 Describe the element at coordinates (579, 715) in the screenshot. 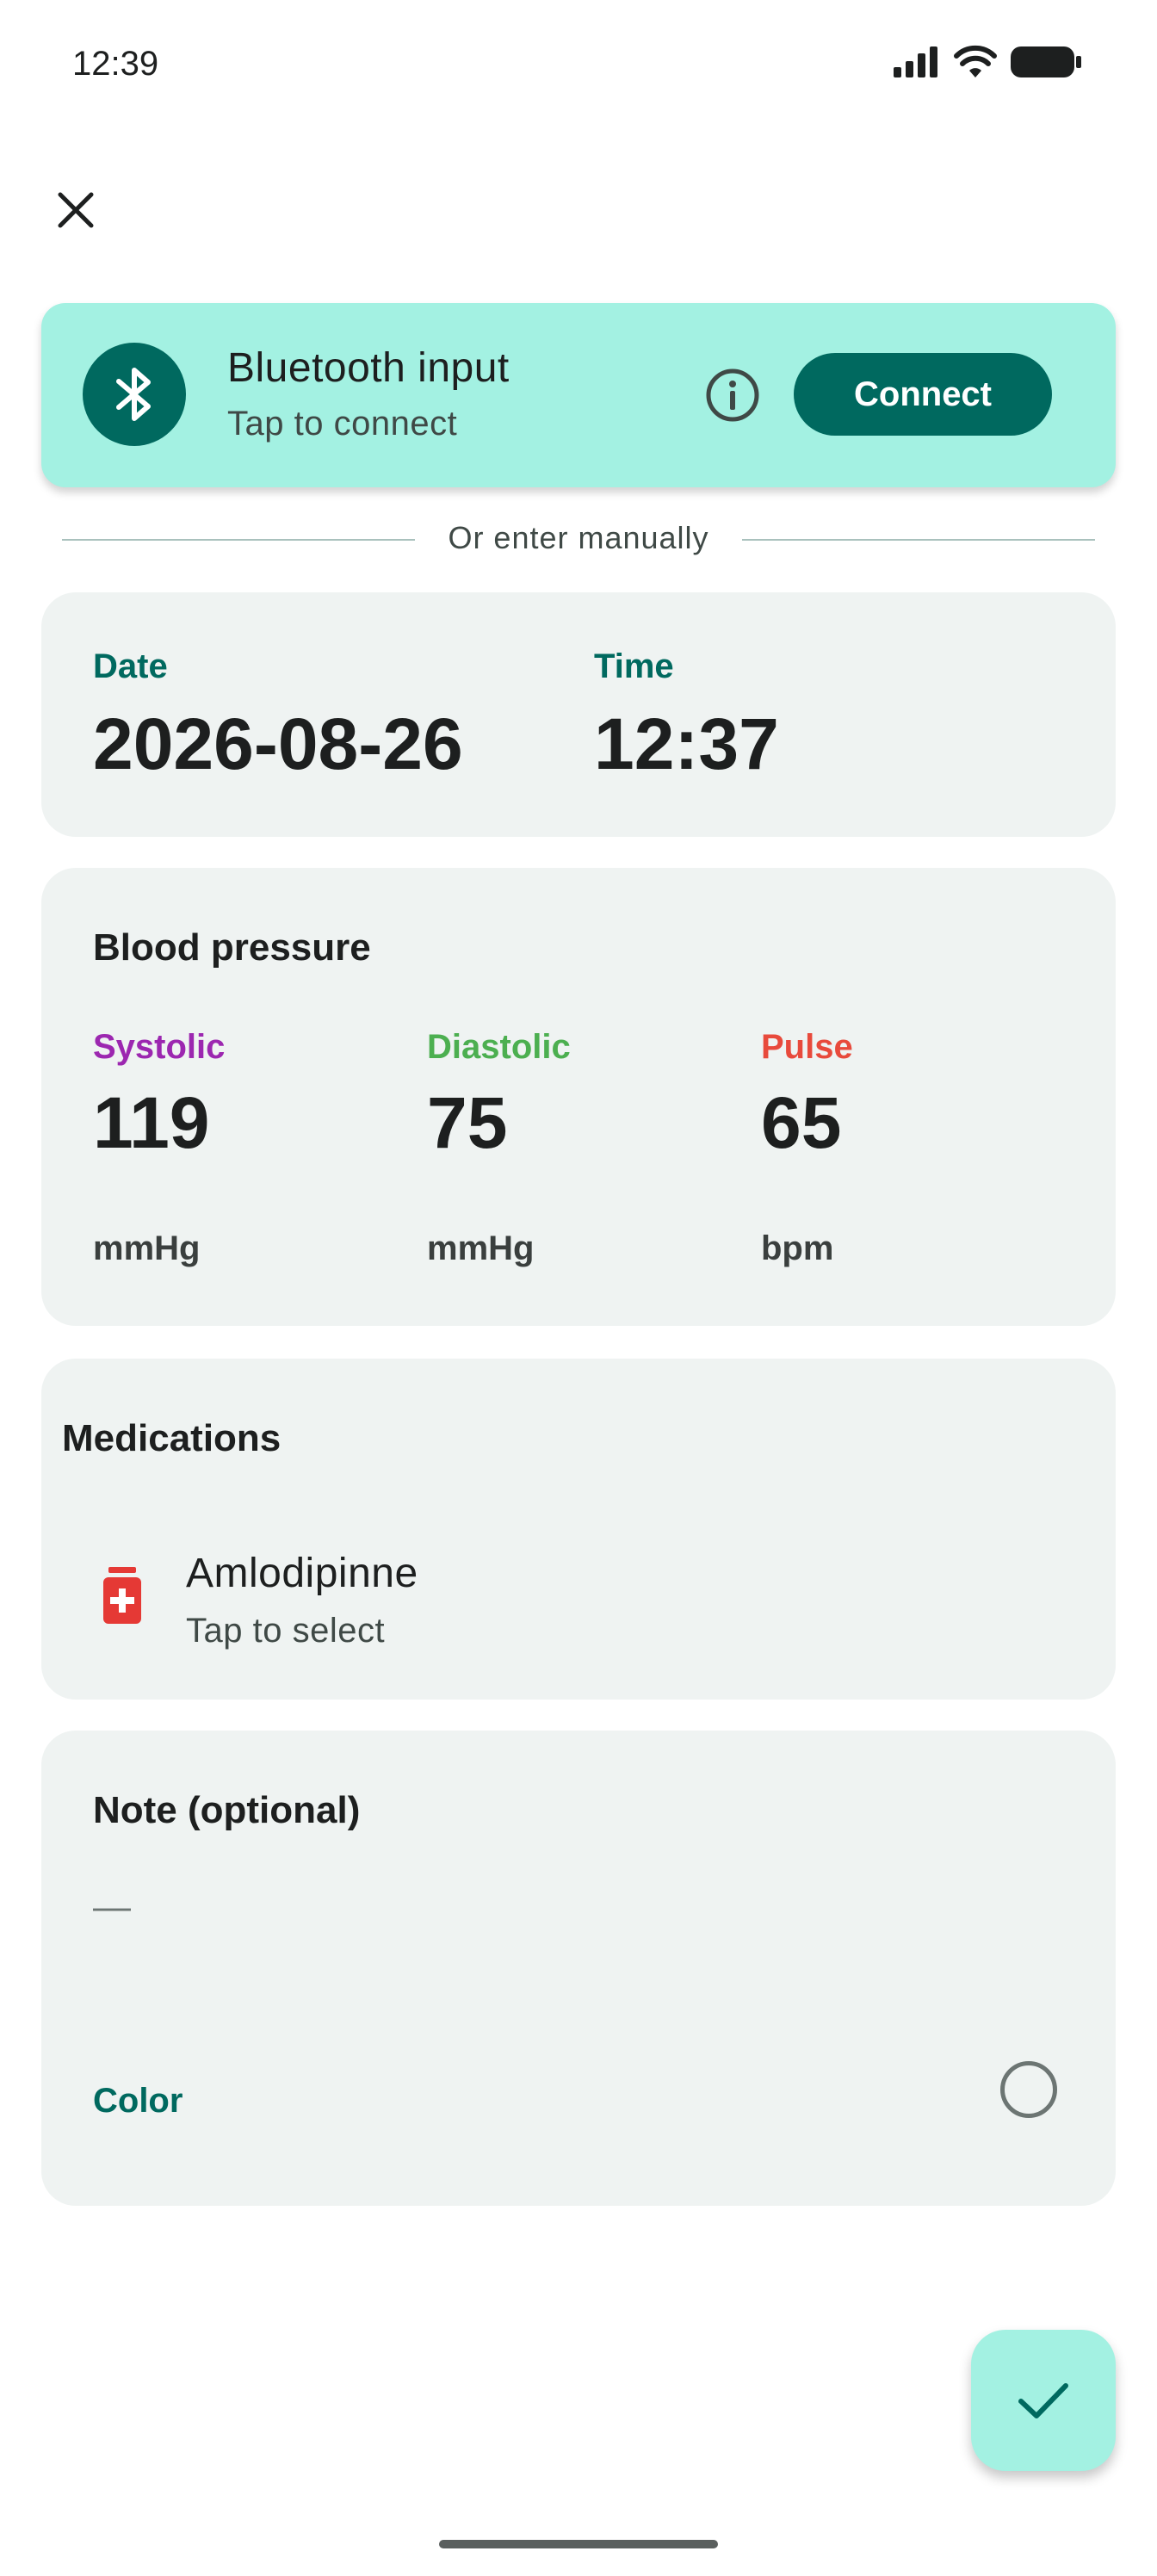

I see `date-time-card: Date 2026-08-26 Time 12:37` at that location.